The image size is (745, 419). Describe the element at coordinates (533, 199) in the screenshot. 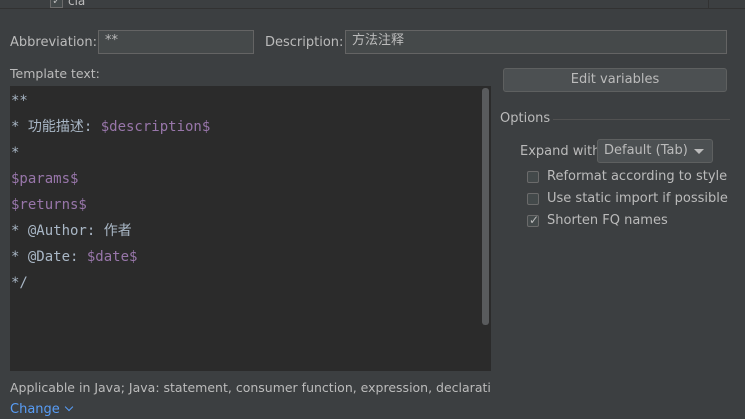

I see `static-import-checkbox` at that location.